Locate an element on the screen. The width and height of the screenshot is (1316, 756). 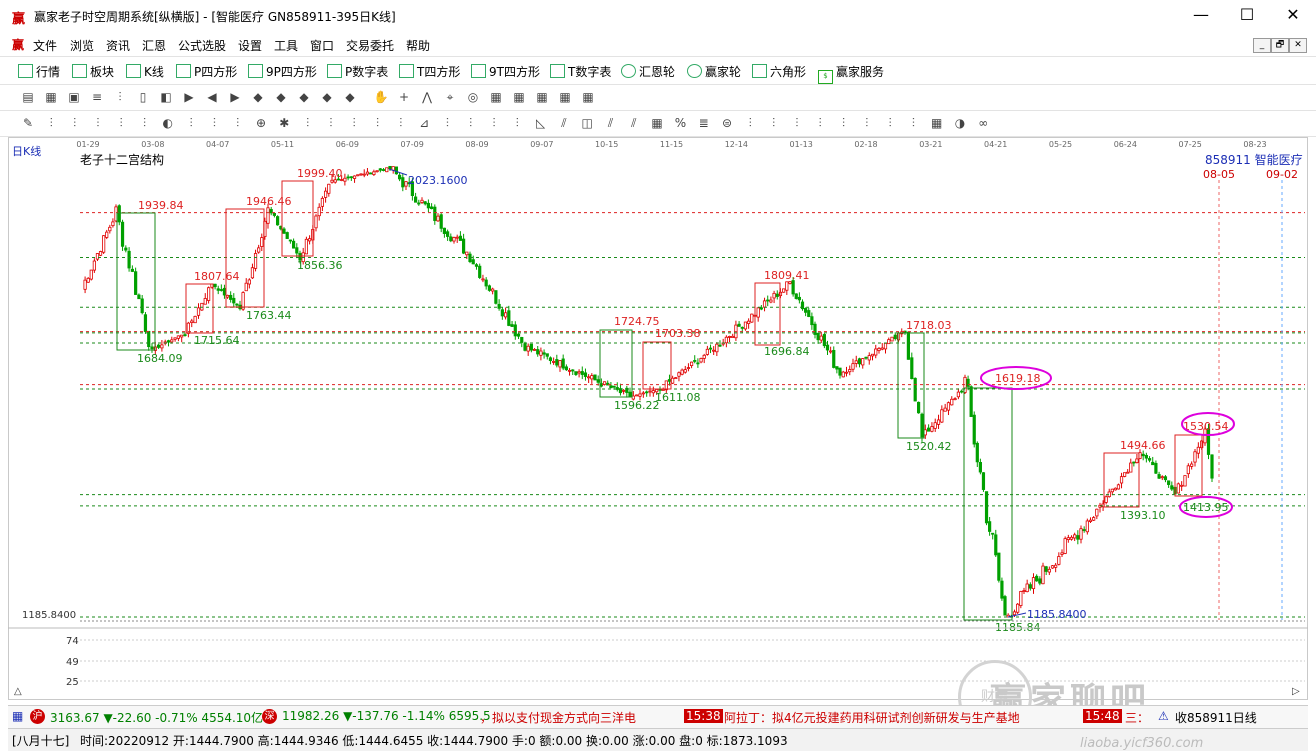
draw-tool-icon: ▣ is located at coordinates (74, 97).